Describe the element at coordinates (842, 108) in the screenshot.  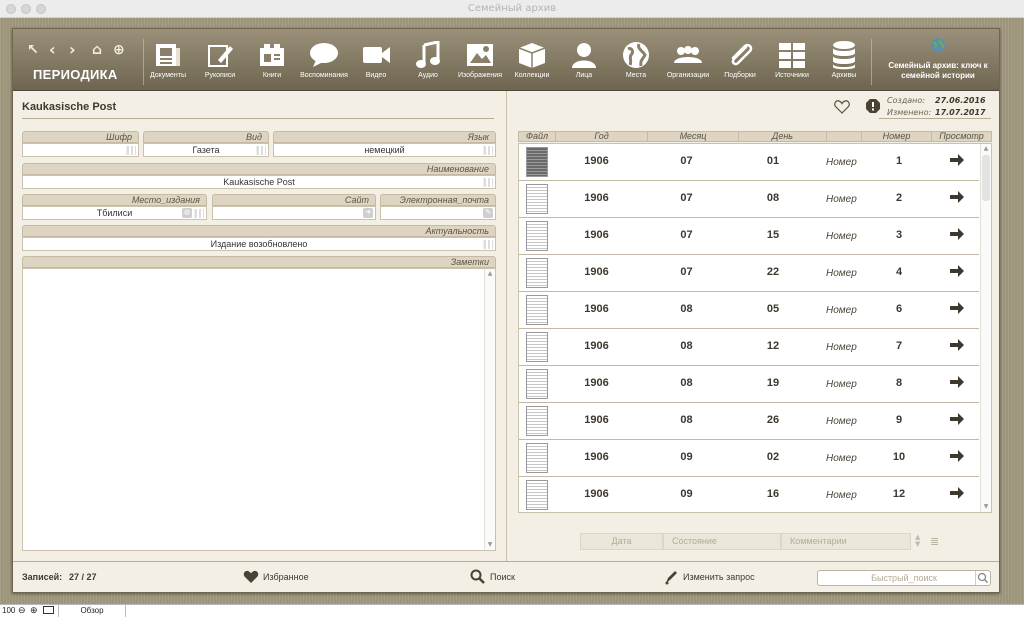
I see `favorite-heart-icon` at that location.